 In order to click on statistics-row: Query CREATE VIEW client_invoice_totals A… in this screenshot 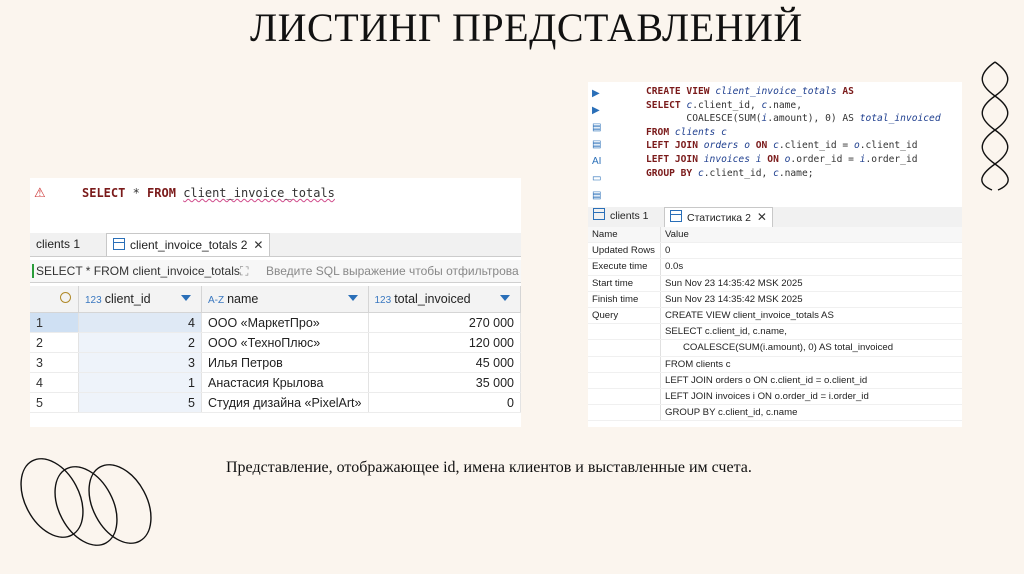, I will do `click(775, 316)`.